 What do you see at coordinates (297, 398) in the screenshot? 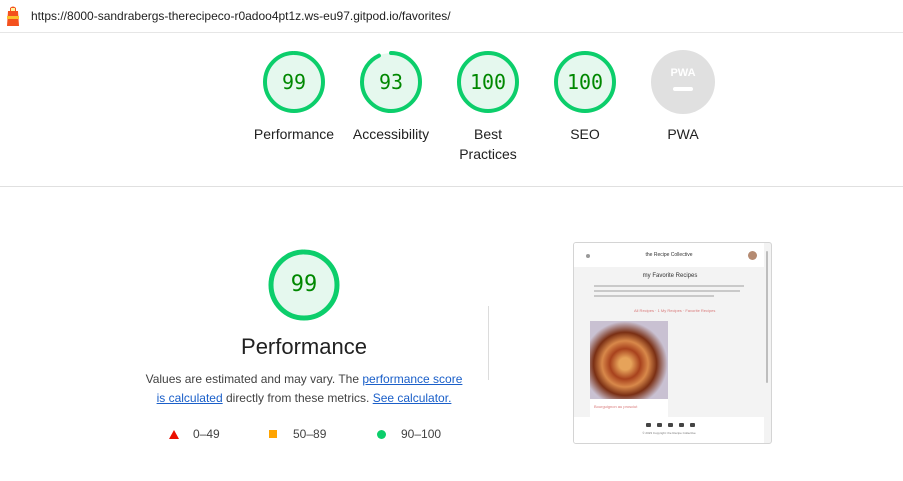
I see `description-text: directly from these metrics.` at bounding box center [297, 398].